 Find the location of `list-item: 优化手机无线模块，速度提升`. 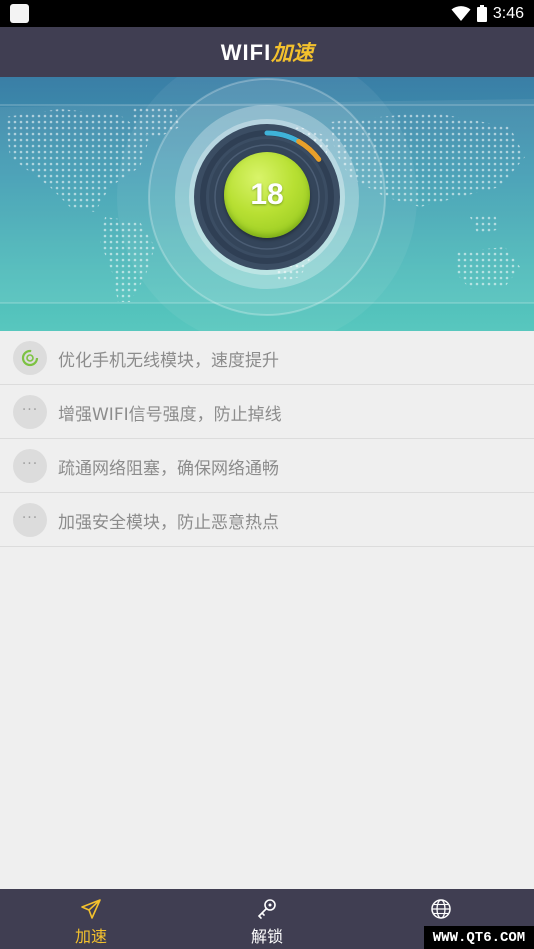

list-item: 优化手机无线模块，速度提升 is located at coordinates (267, 358).